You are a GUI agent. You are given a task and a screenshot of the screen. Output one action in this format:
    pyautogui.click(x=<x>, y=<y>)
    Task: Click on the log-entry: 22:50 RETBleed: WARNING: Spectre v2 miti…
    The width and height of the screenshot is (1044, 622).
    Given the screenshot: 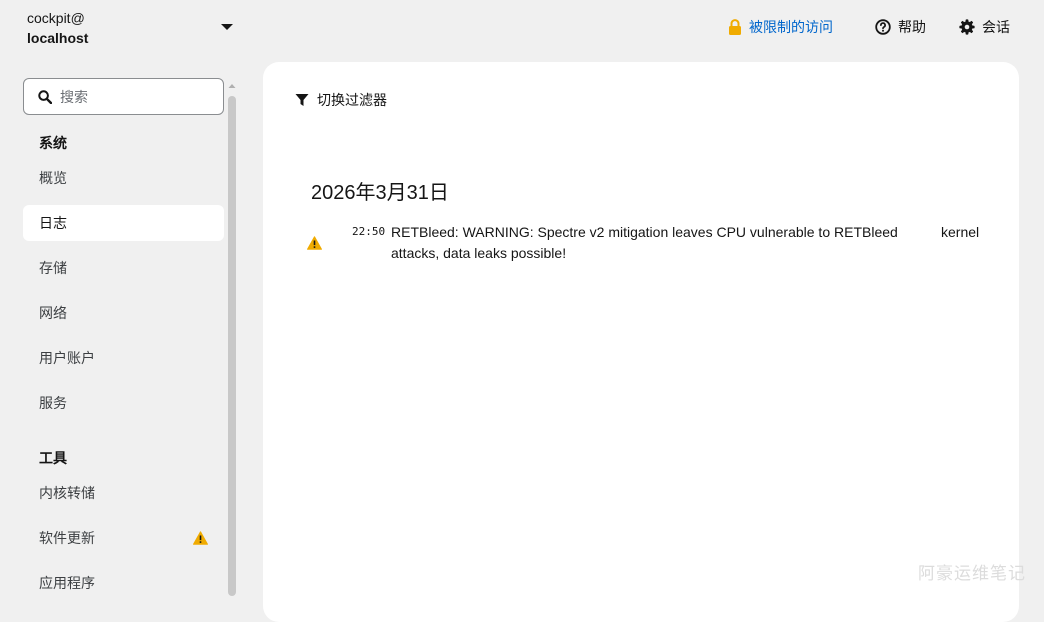 What is the action you would take?
    pyautogui.click(x=645, y=239)
    